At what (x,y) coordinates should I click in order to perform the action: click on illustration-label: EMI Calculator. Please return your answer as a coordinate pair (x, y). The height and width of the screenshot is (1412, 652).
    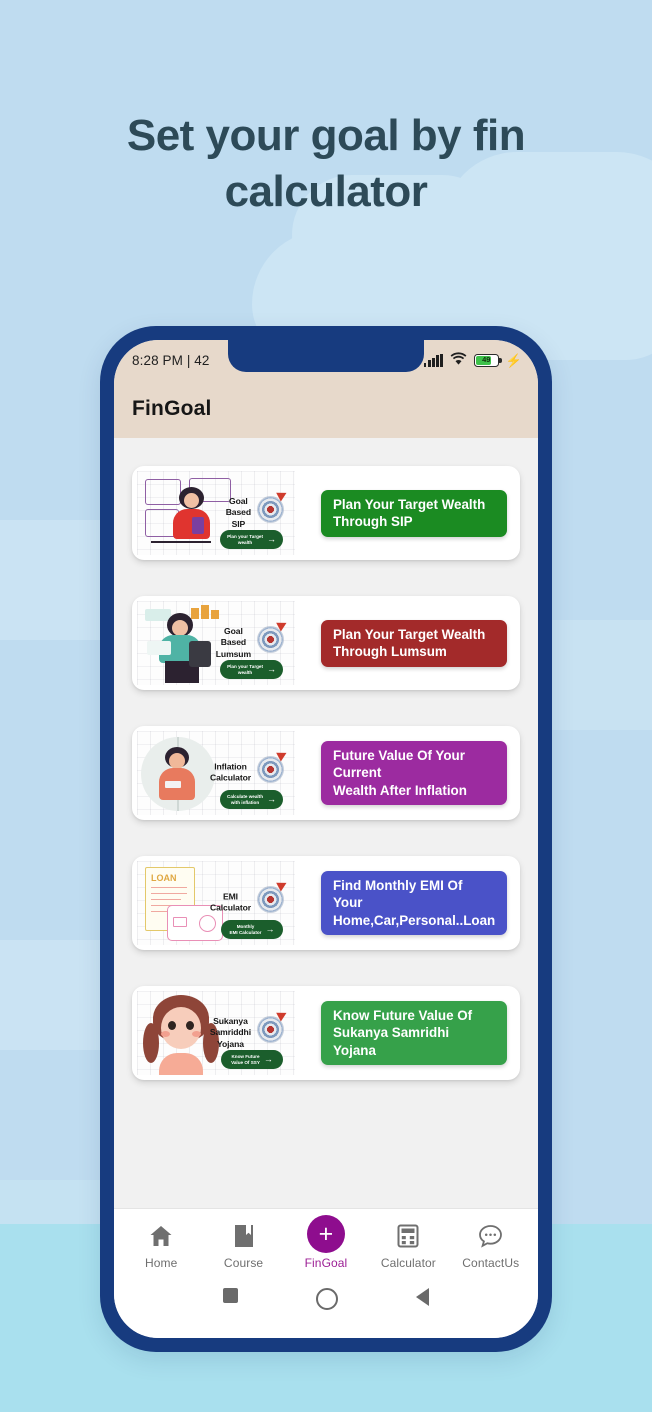
    Looking at the image, I should click on (230, 902).